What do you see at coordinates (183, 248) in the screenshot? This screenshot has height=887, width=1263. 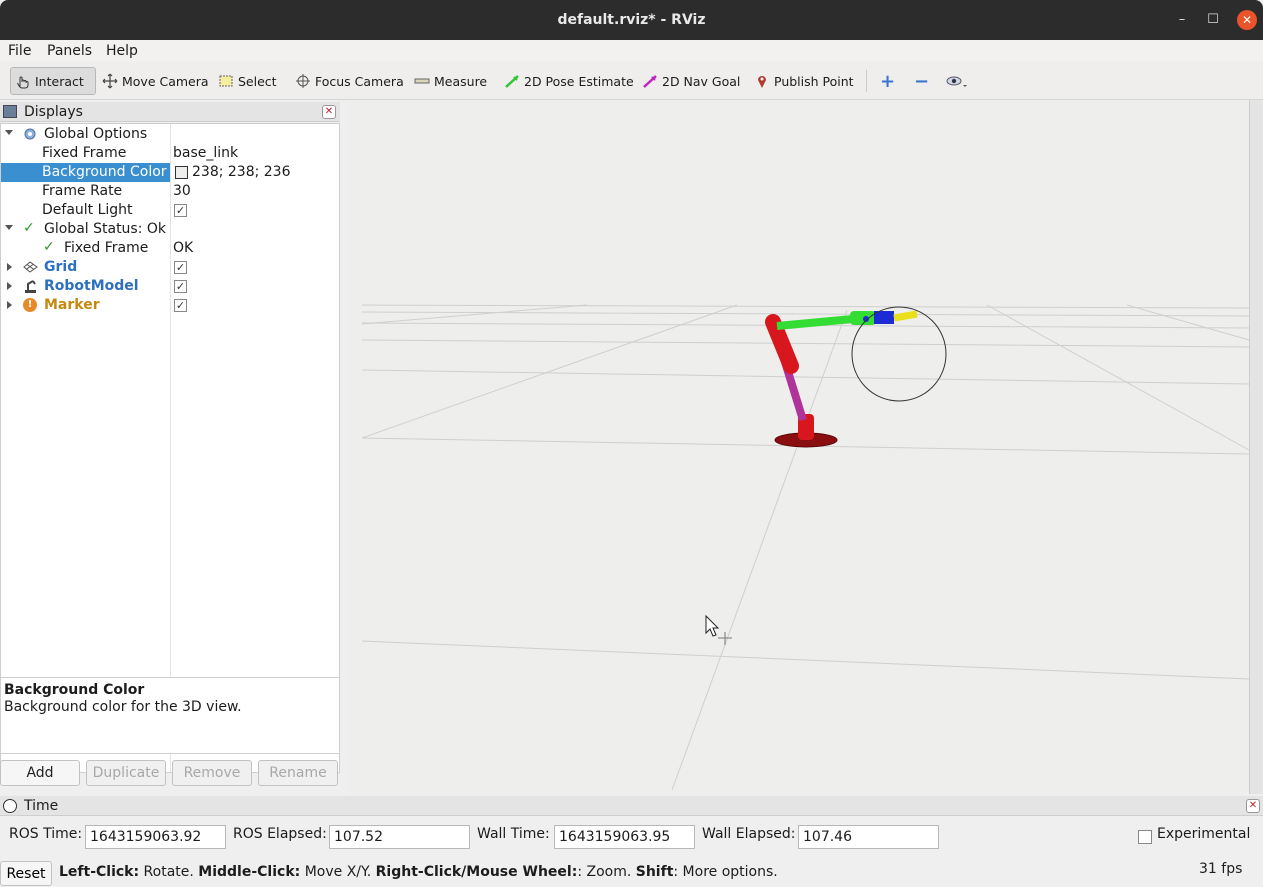 I see `status-fixed-frame-value: OK` at bounding box center [183, 248].